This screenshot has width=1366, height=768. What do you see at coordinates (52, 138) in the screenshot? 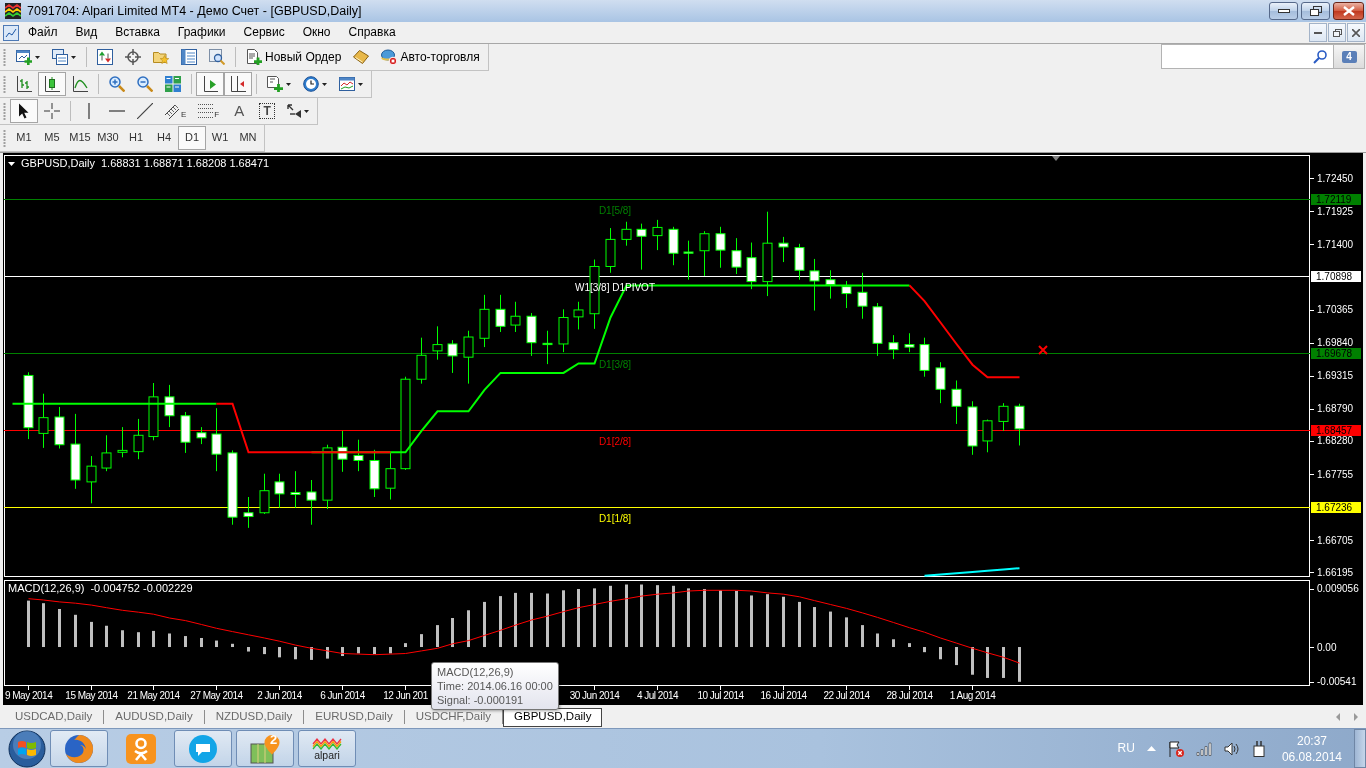
I see `timeframe-button: M5` at bounding box center [52, 138].